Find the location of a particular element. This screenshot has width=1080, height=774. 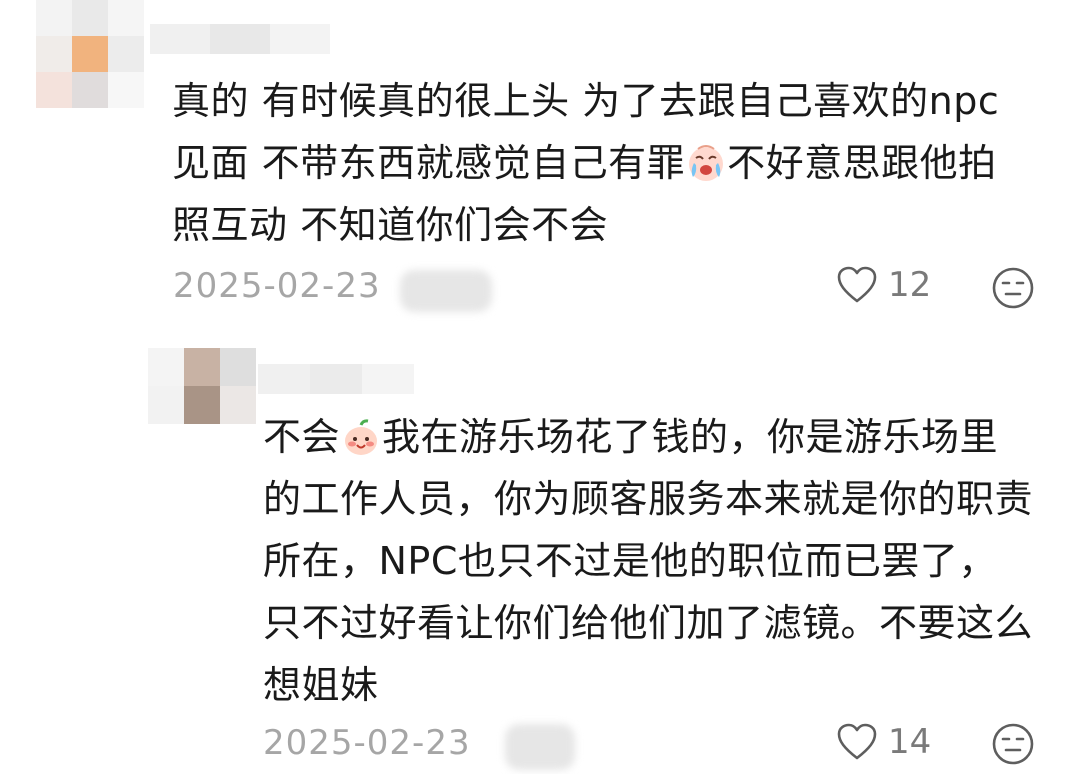

comment-line: 照互动 不知道你们会不会 is located at coordinates (390, 225).